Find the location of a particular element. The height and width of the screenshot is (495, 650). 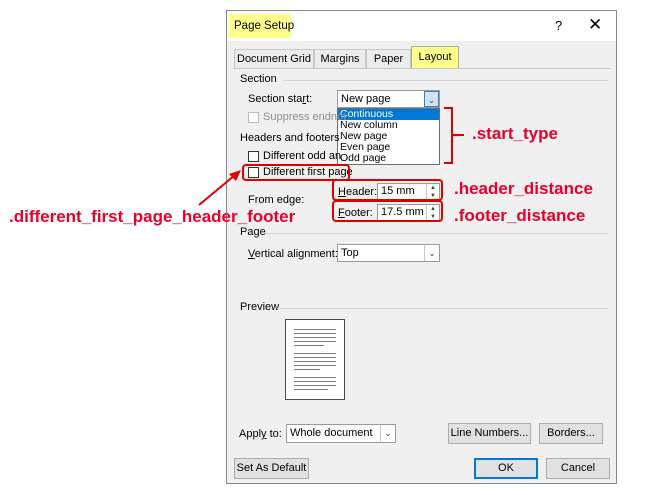

start-type-bracket is located at coordinates (454, 135).